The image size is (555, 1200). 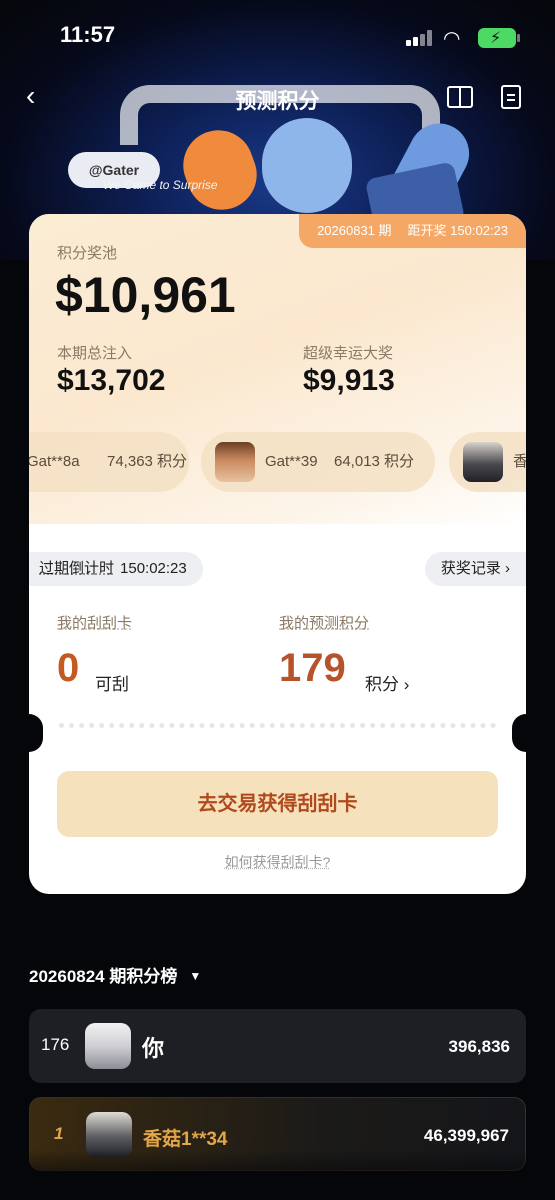 What do you see at coordinates (277, 1175) in the screenshot?
I see `bottom-fade` at bounding box center [277, 1175].